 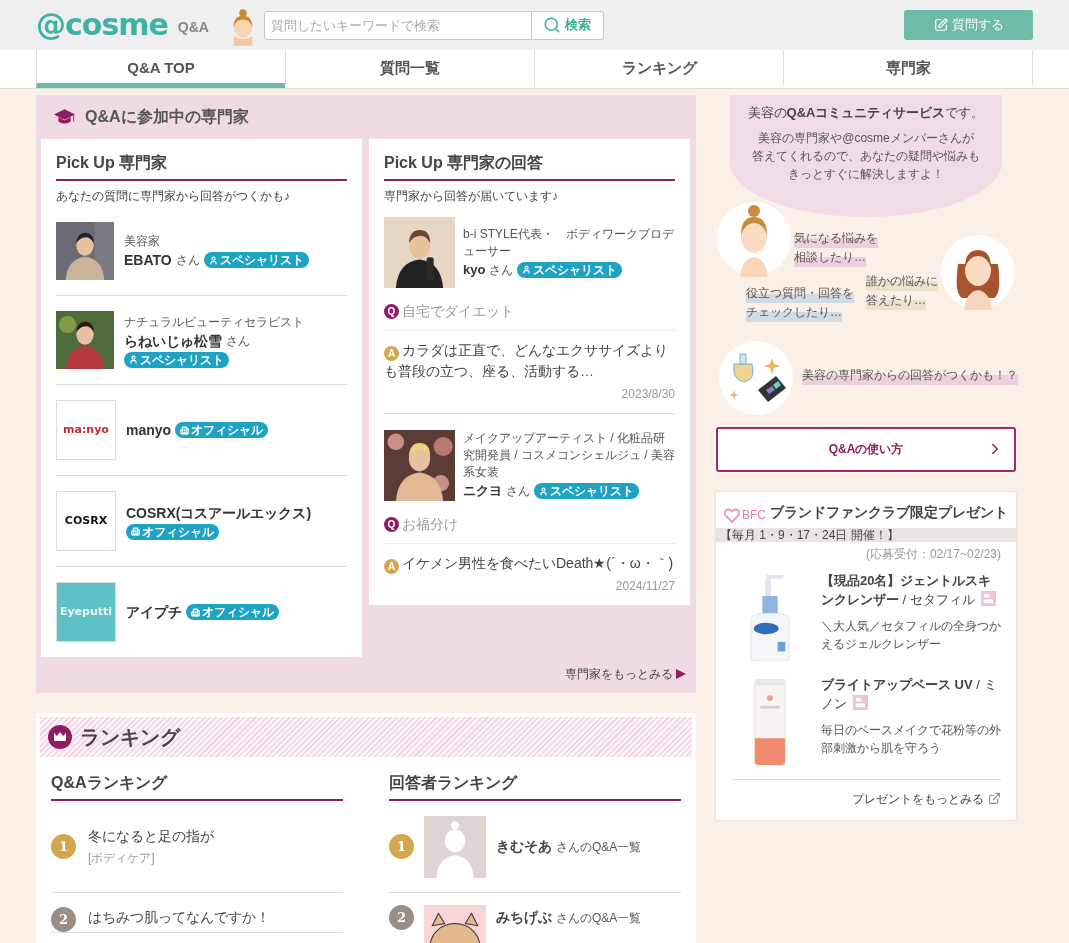 What do you see at coordinates (866, 156) in the screenshot?
I see `intro-text: 美容の専門家や@cosmeメンバーさんが 答えてくれるので、あなたの疑問や悩みも きっとすぐに解決しますよ！` at bounding box center [866, 156].